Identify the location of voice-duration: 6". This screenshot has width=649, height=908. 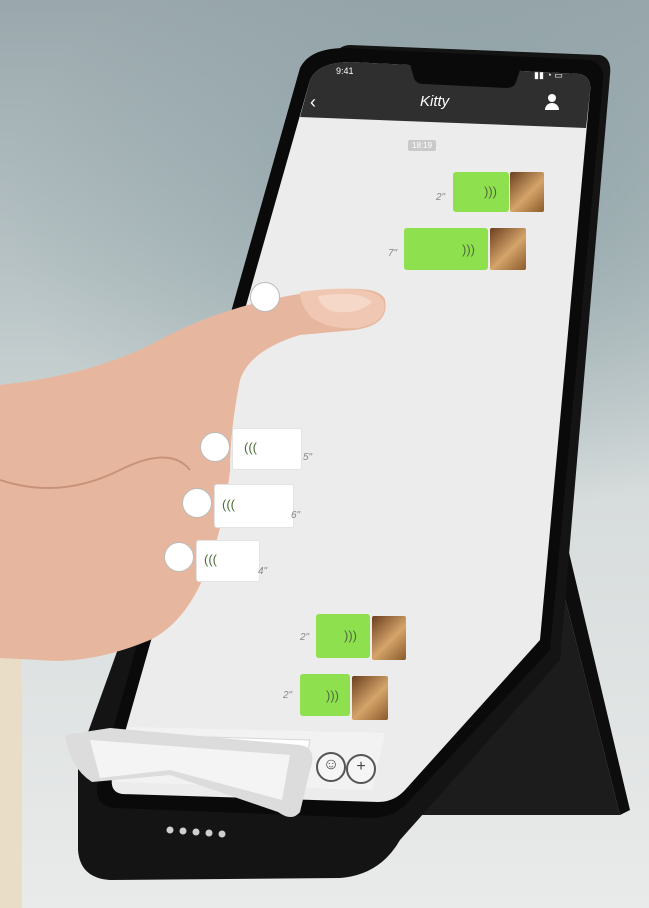
(296, 515).